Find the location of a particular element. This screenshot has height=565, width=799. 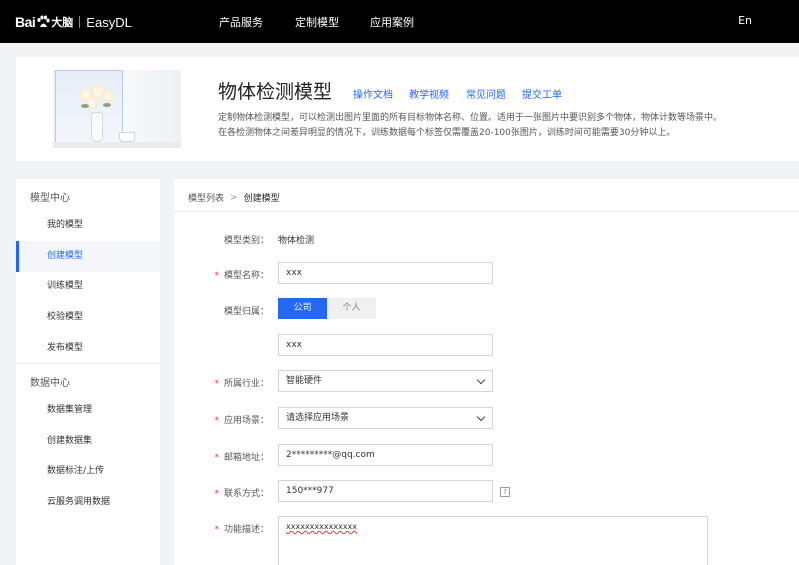

chevron-right-icon: > is located at coordinates (234, 197).